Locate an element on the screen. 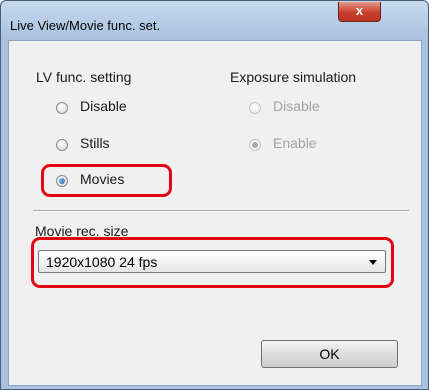 This screenshot has height=390, width=429. window-title: Live View/Movie func. set. is located at coordinates (85, 25).